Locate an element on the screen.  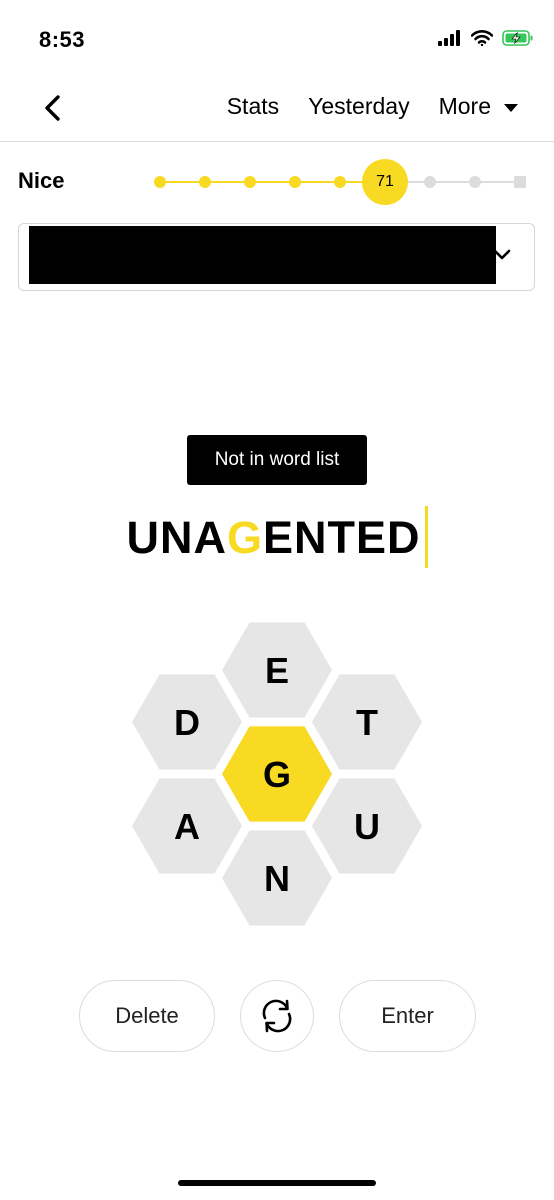
enter-button: Enter is located at coordinates (407, 1016).